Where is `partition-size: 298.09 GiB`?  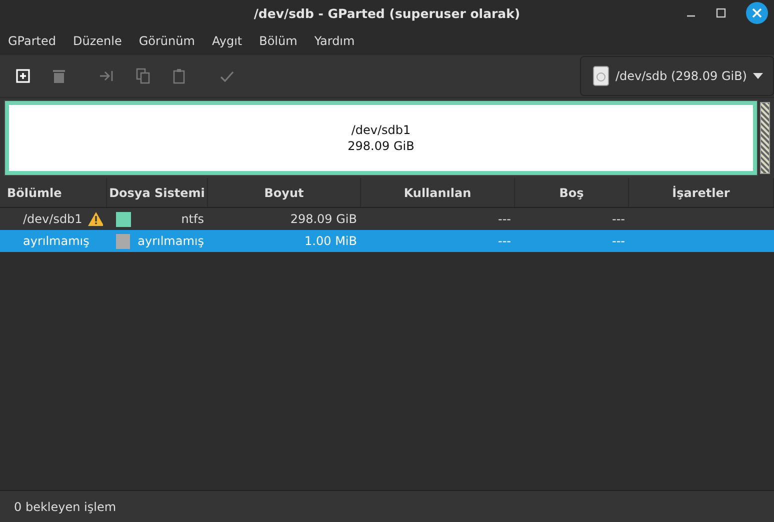
partition-size: 298.09 GiB is located at coordinates (381, 146).